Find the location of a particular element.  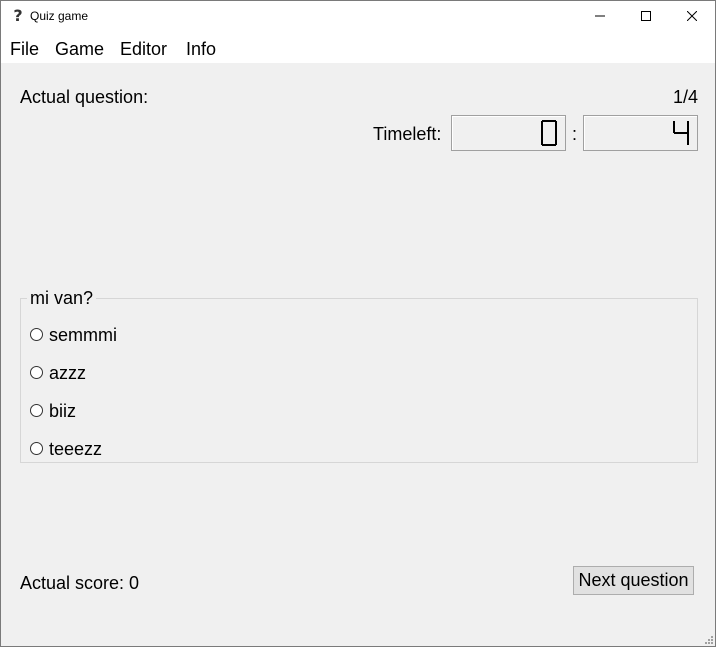

maximize-button is located at coordinates (646, 16).